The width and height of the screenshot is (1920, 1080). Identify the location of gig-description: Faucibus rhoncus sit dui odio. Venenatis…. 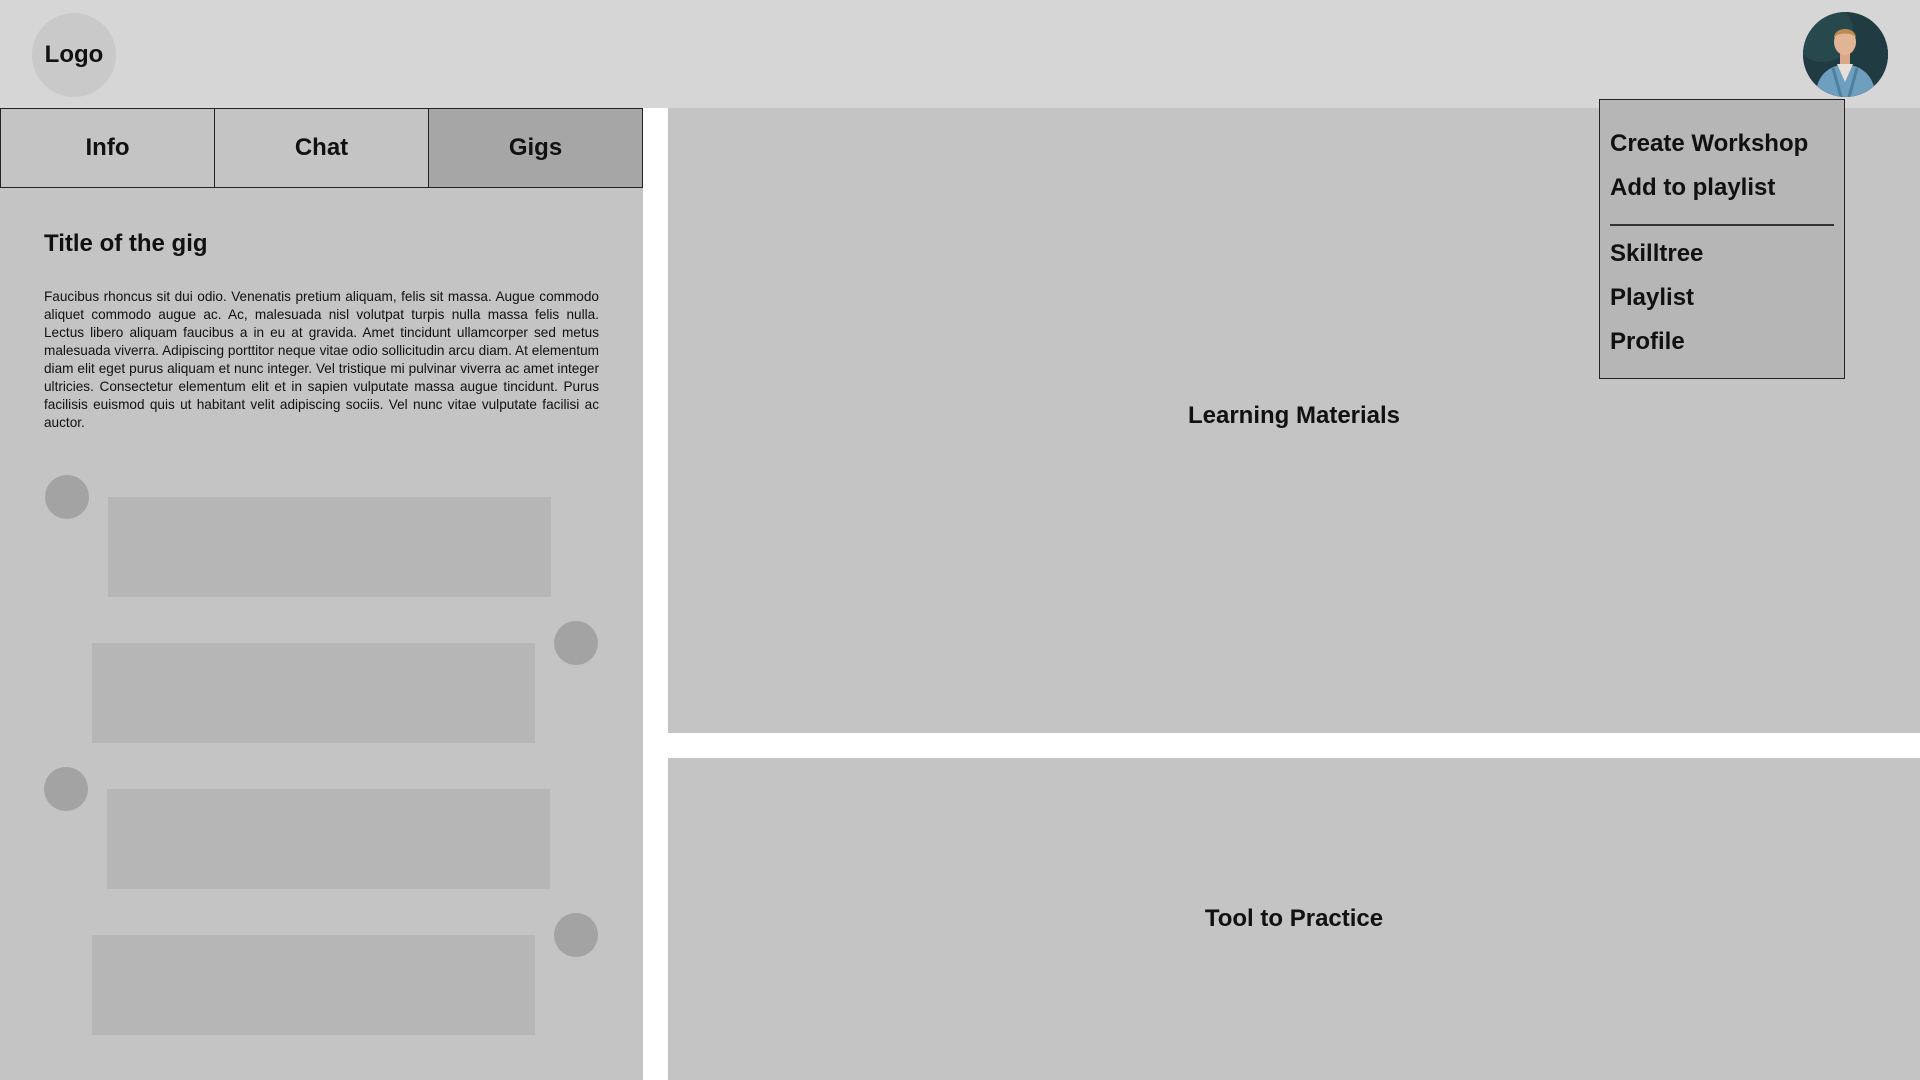
(321, 359).